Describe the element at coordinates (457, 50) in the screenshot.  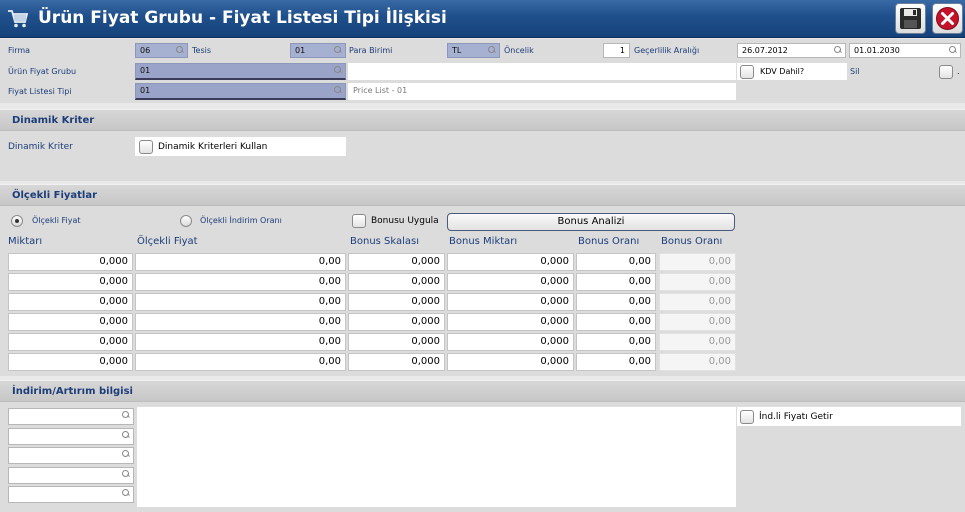
I see `para-birimi-value: TL` at that location.